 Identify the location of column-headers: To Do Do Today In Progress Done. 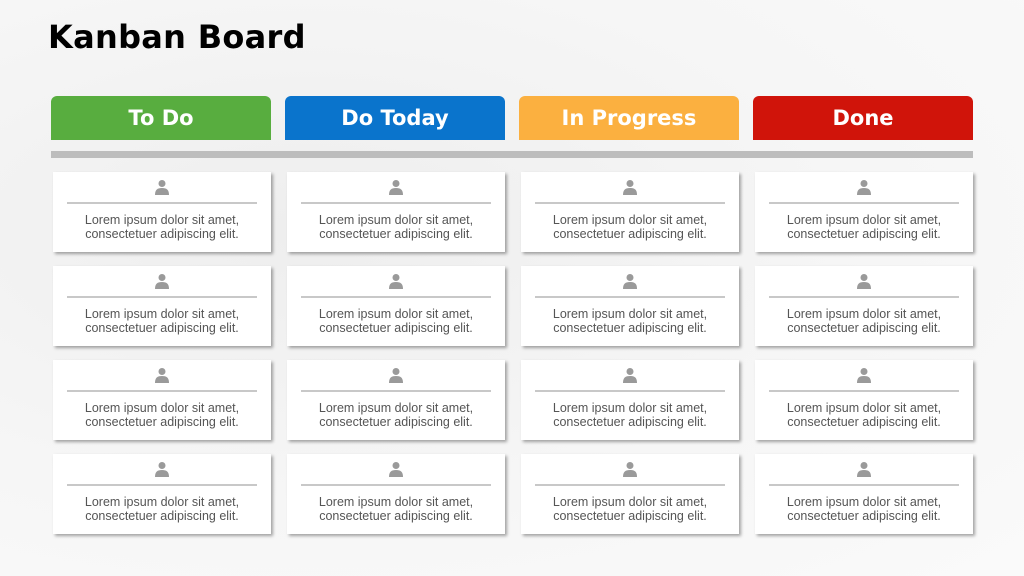
(512, 118).